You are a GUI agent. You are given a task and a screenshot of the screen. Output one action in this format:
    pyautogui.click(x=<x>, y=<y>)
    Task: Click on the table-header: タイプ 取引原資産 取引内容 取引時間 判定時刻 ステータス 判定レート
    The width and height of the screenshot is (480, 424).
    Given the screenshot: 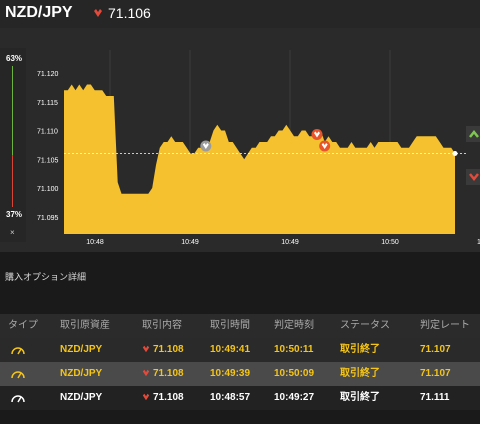 What is the action you would take?
    pyautogui.click(x=240, y=326)
    